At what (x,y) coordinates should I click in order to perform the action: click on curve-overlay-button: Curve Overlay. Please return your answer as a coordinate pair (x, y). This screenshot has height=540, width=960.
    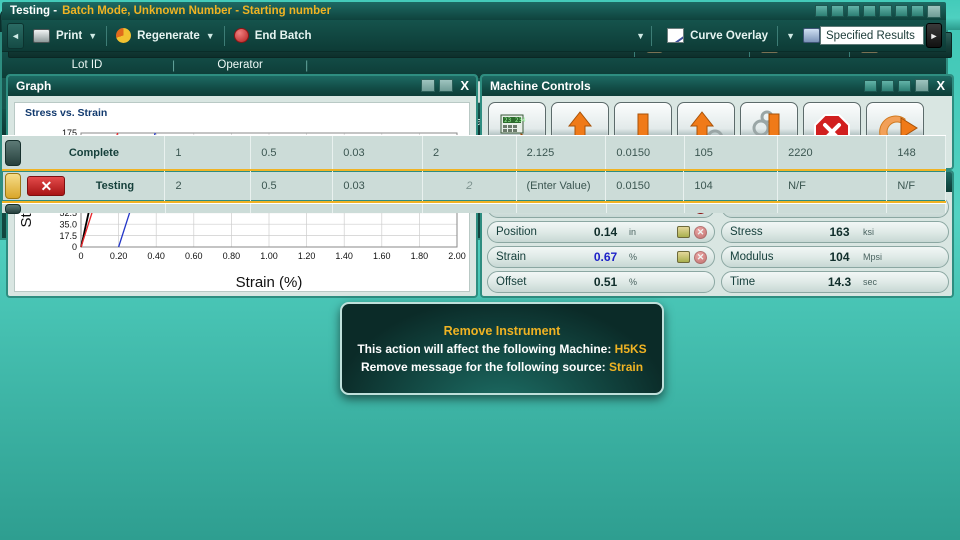
    Looking at the image, I should click on (717, 36).